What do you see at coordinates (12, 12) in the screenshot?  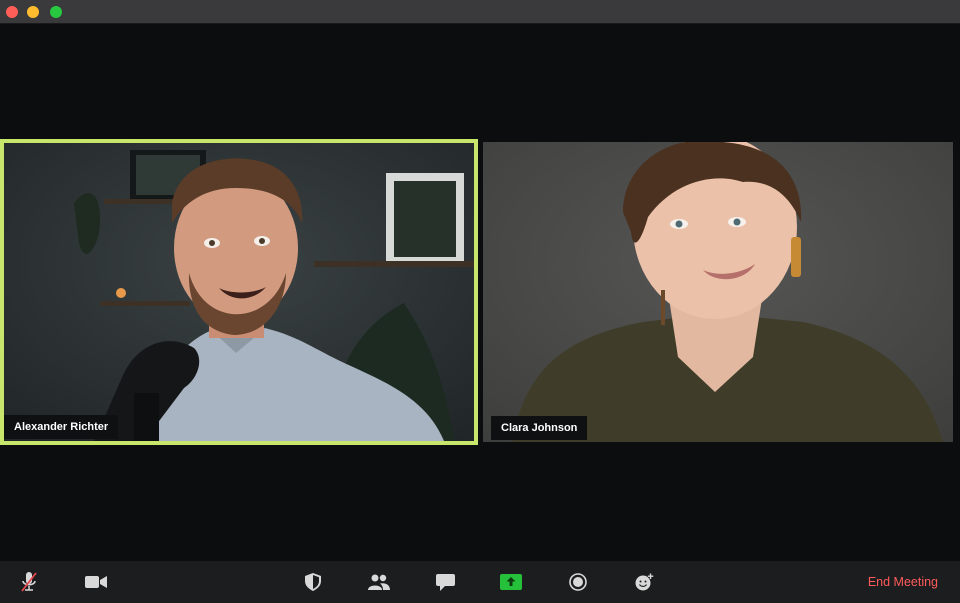 I see `close-window-button` at bounding box center [12, 12].